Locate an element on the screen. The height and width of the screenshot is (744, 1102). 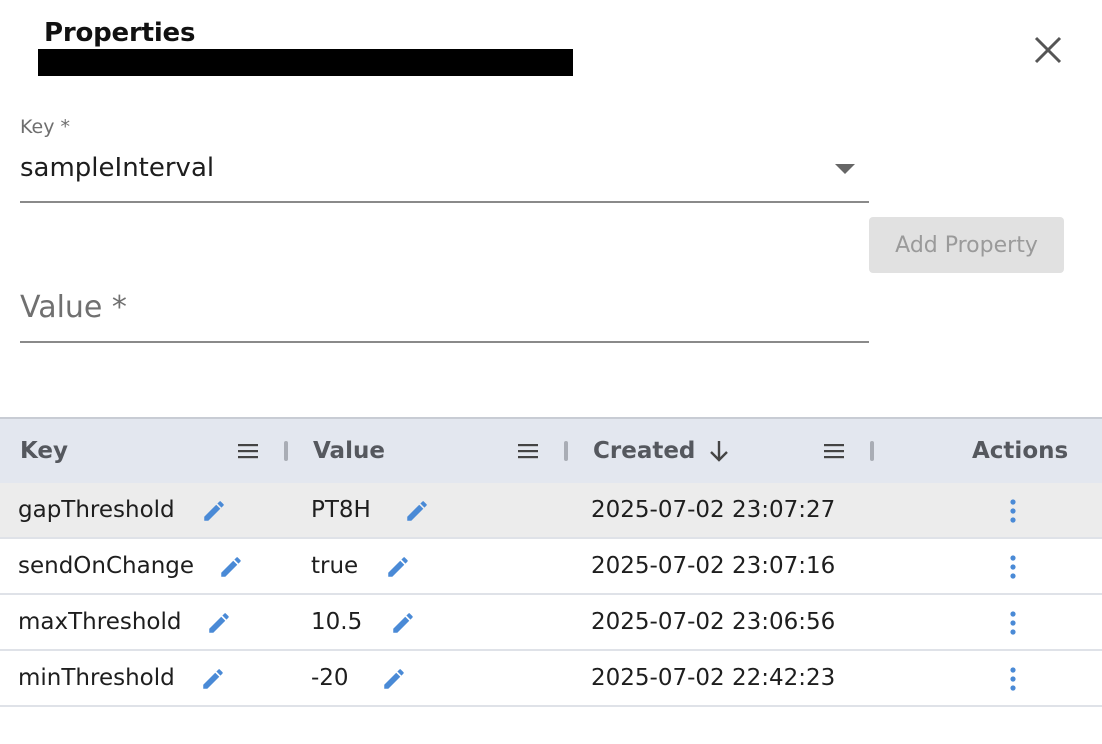
table-header: Key Value Created Actions is located at coordinates (551, 450).